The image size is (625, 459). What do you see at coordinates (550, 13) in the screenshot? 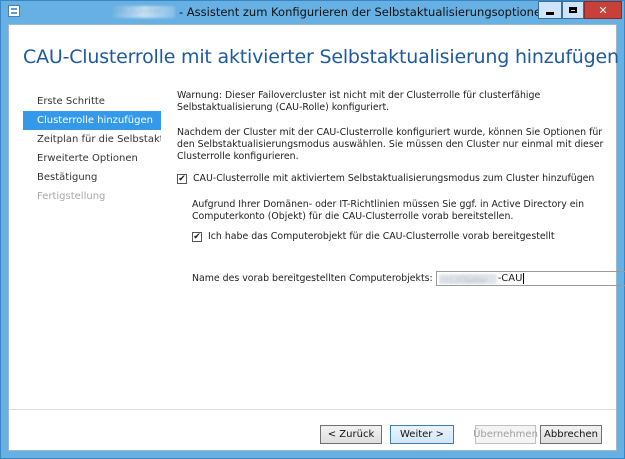
I see `minimize-icon` at bounding box center [550, 13].